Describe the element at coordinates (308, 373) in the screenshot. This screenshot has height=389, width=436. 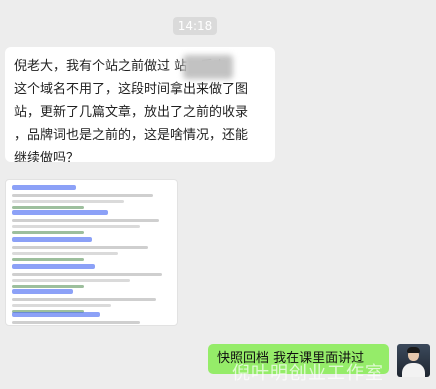
I see `watermark: 倪叶明创业工作室` at that location.